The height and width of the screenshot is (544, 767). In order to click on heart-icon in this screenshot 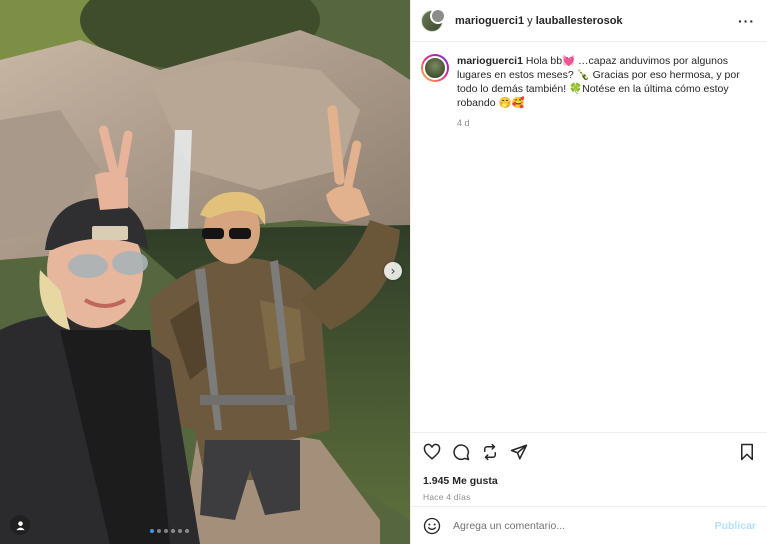, I will do `click(432, 452)`.